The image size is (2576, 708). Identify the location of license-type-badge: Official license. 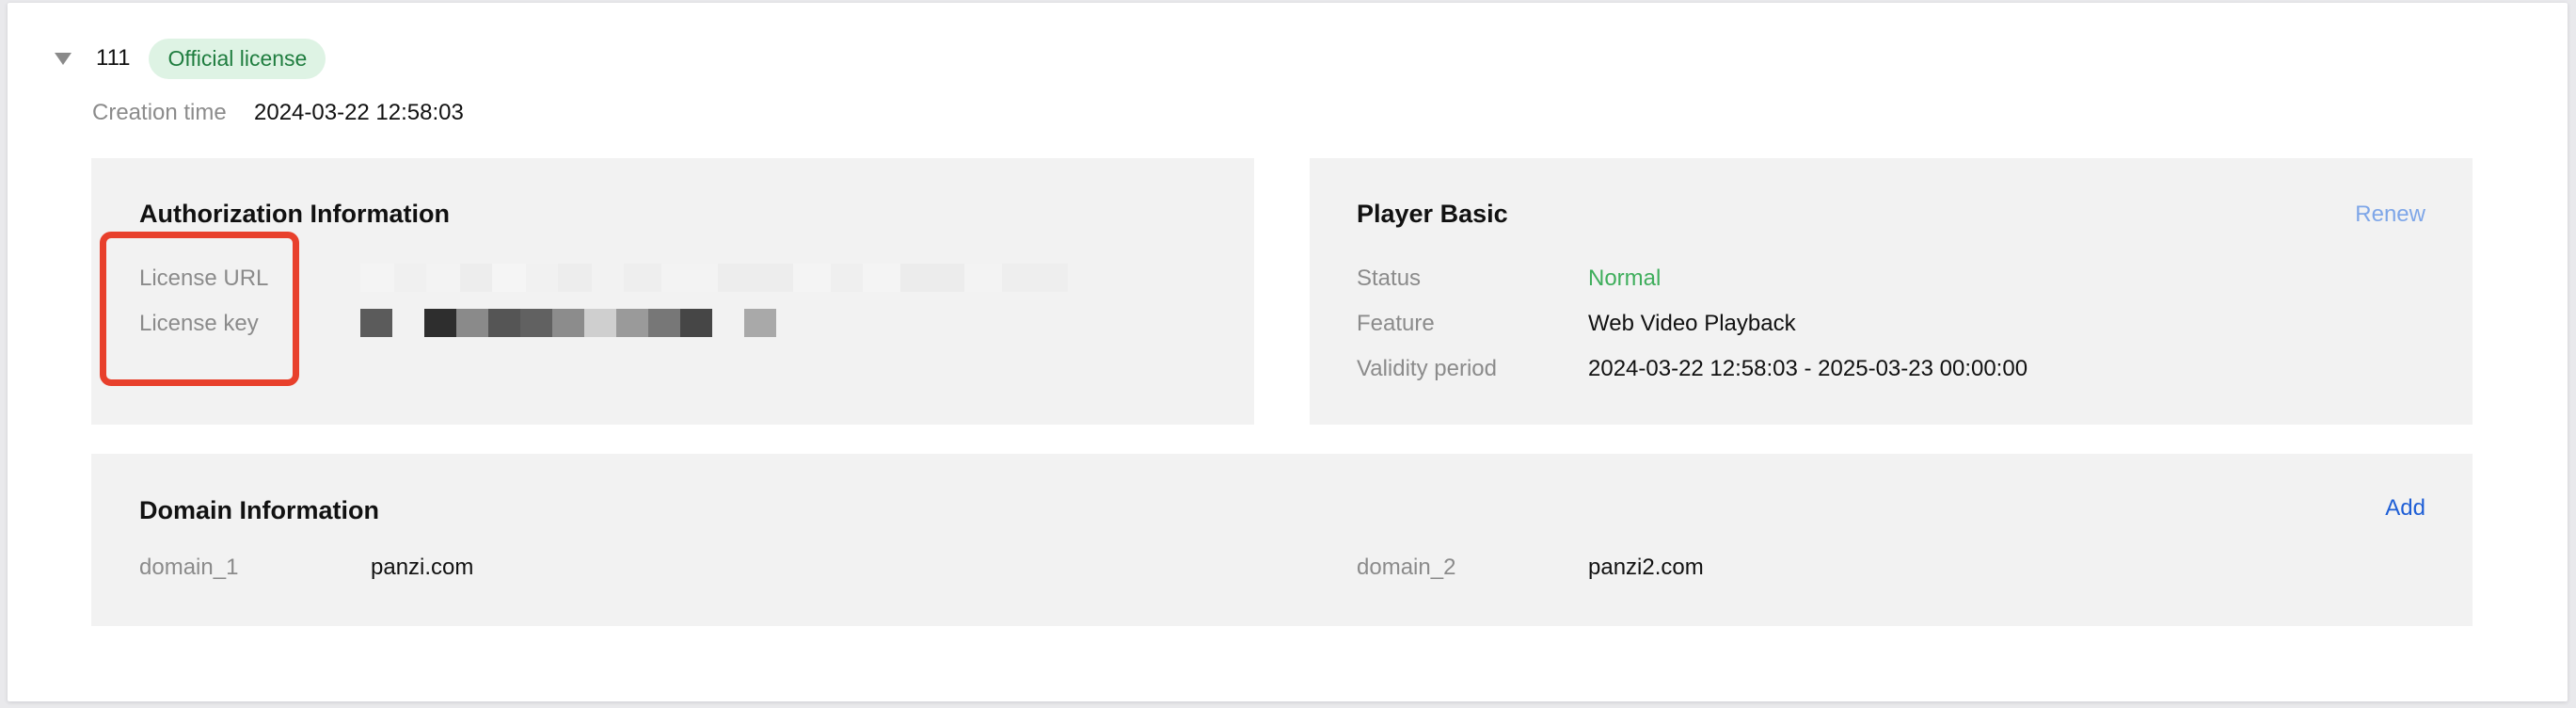
(238, 58).